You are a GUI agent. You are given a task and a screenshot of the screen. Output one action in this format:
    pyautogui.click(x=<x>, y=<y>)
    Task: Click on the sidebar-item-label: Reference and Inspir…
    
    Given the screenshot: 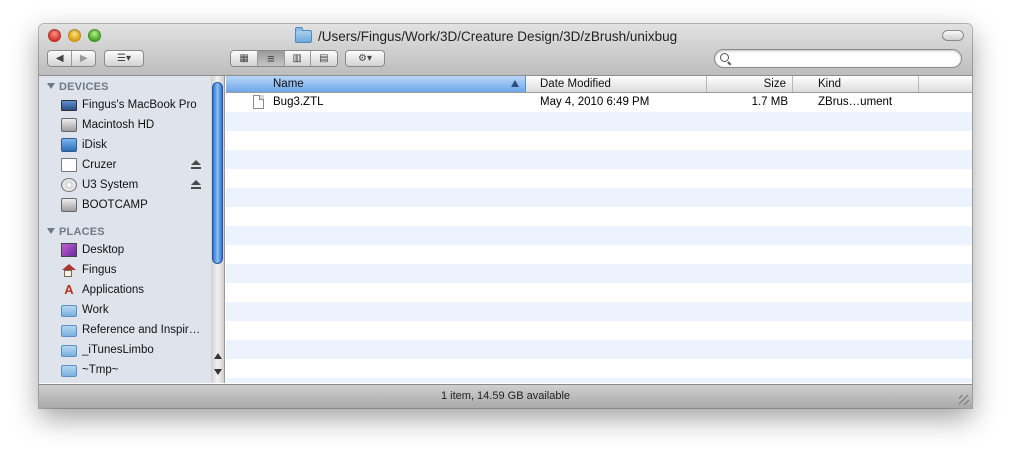 What is the action you would take?
    pyautogui.click(x=141, y=330)
    